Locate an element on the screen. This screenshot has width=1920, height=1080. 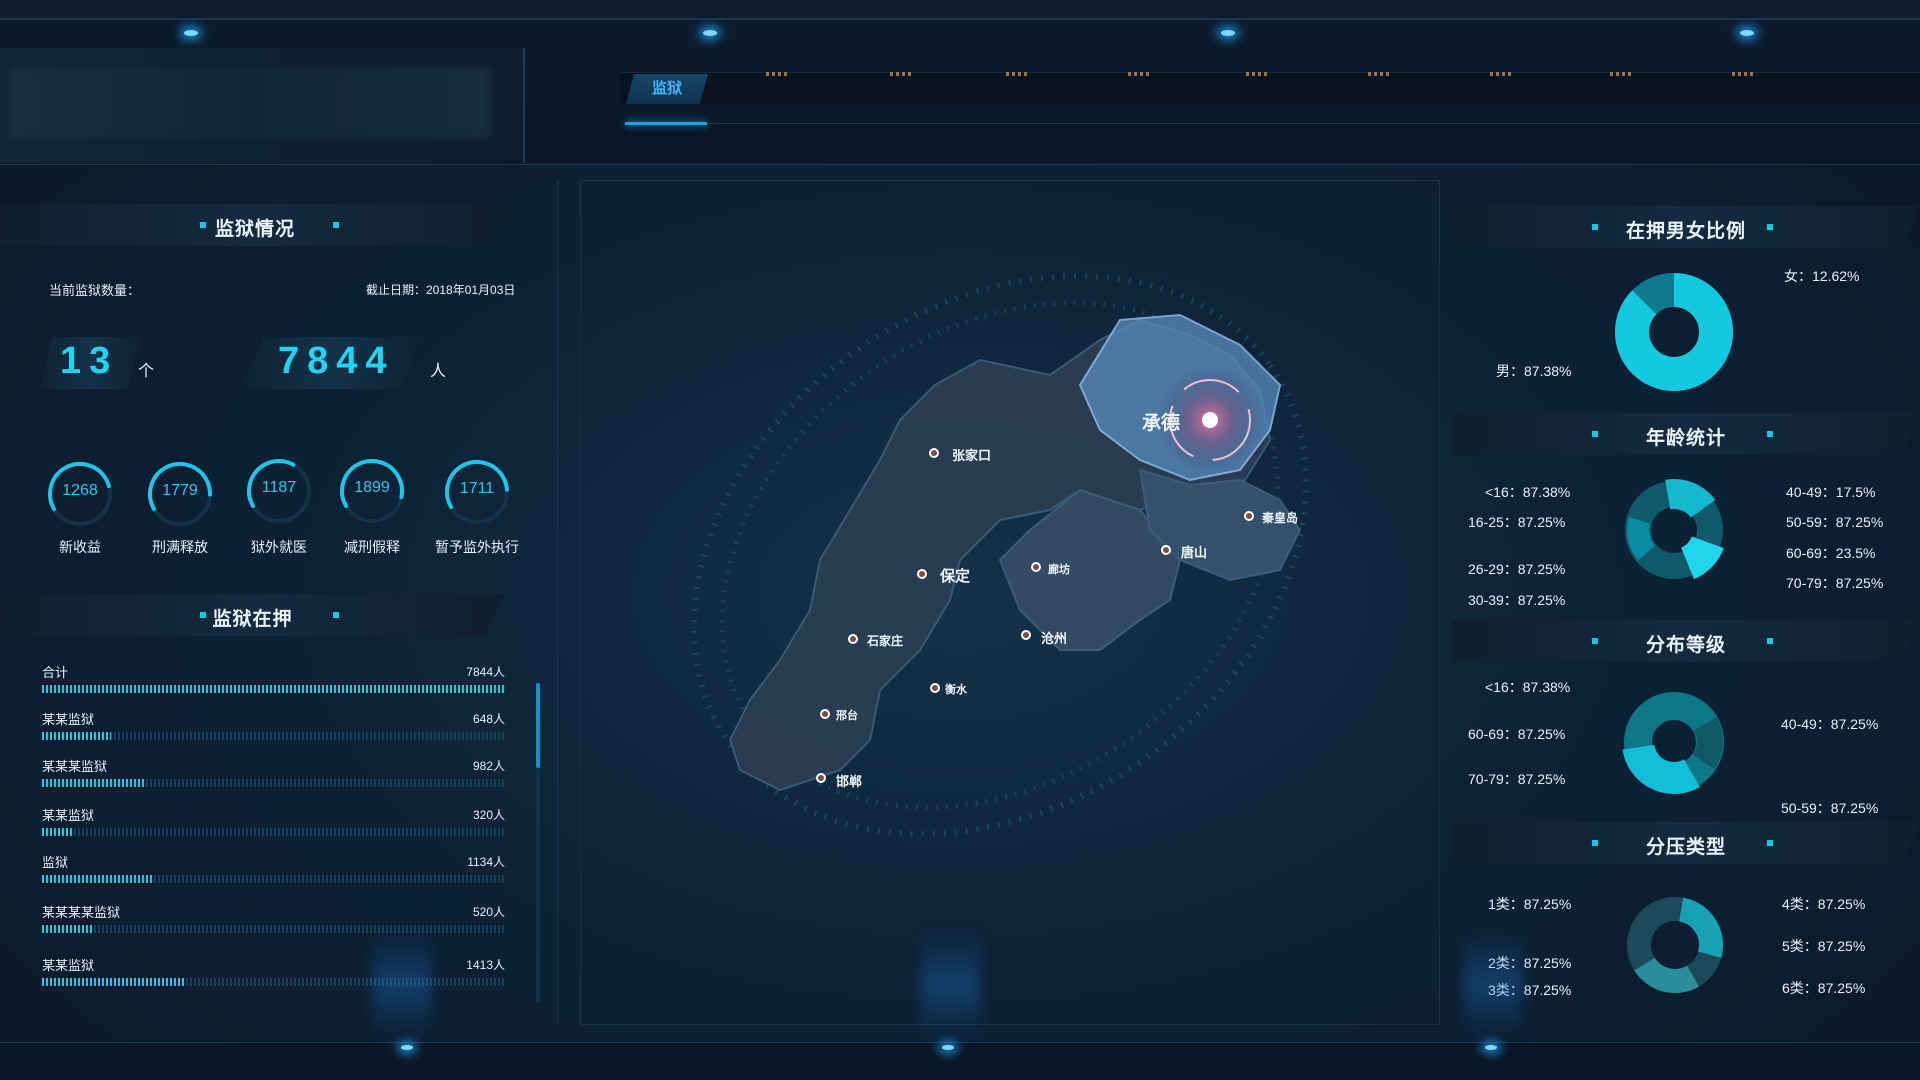
detention-row-value: 1134人 is located at coordinates (486, 862).